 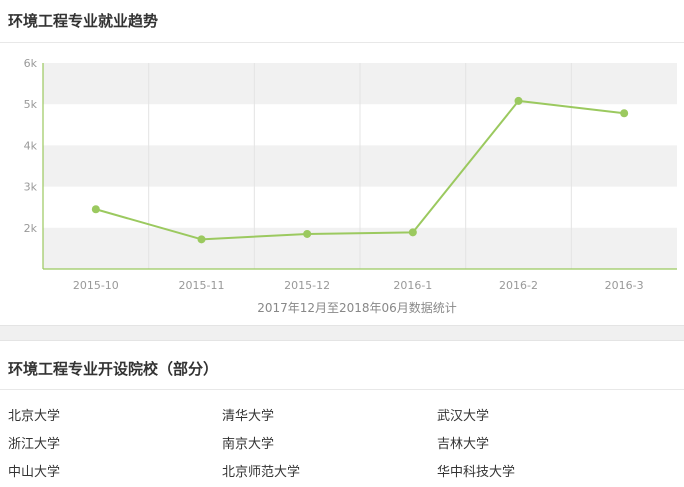 I want to click on y-tick-label: 2k, so click(x=31, y=228).